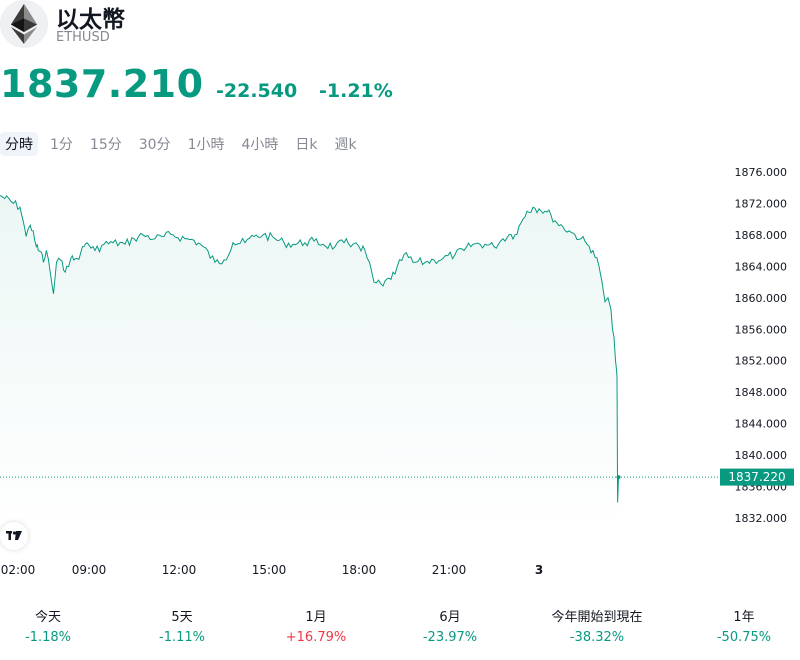 Image resolution: width=800 pixels, height=660 pixels. I want to click on tab-2: 15分, so click(106, 144).